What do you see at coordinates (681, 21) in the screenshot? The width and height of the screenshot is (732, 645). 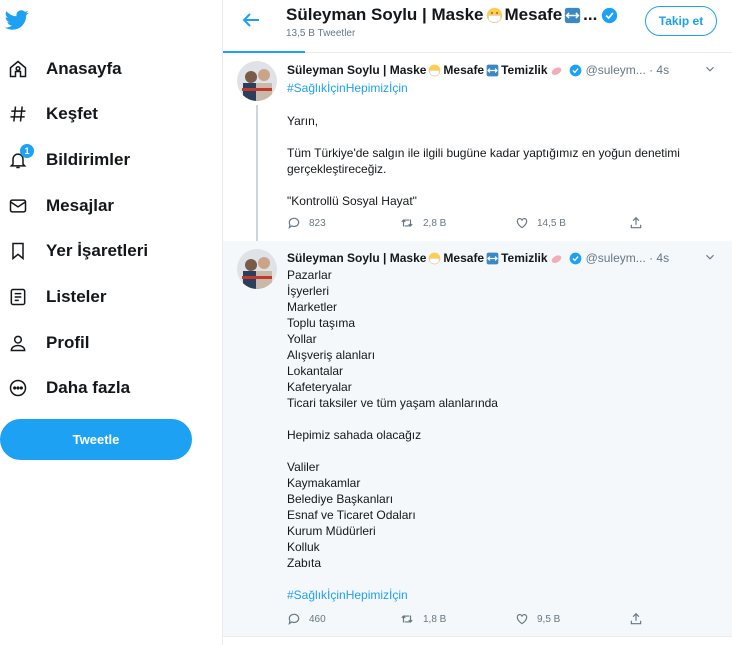 I see `follow-button: Takip et` at bounding box center [681, 21].